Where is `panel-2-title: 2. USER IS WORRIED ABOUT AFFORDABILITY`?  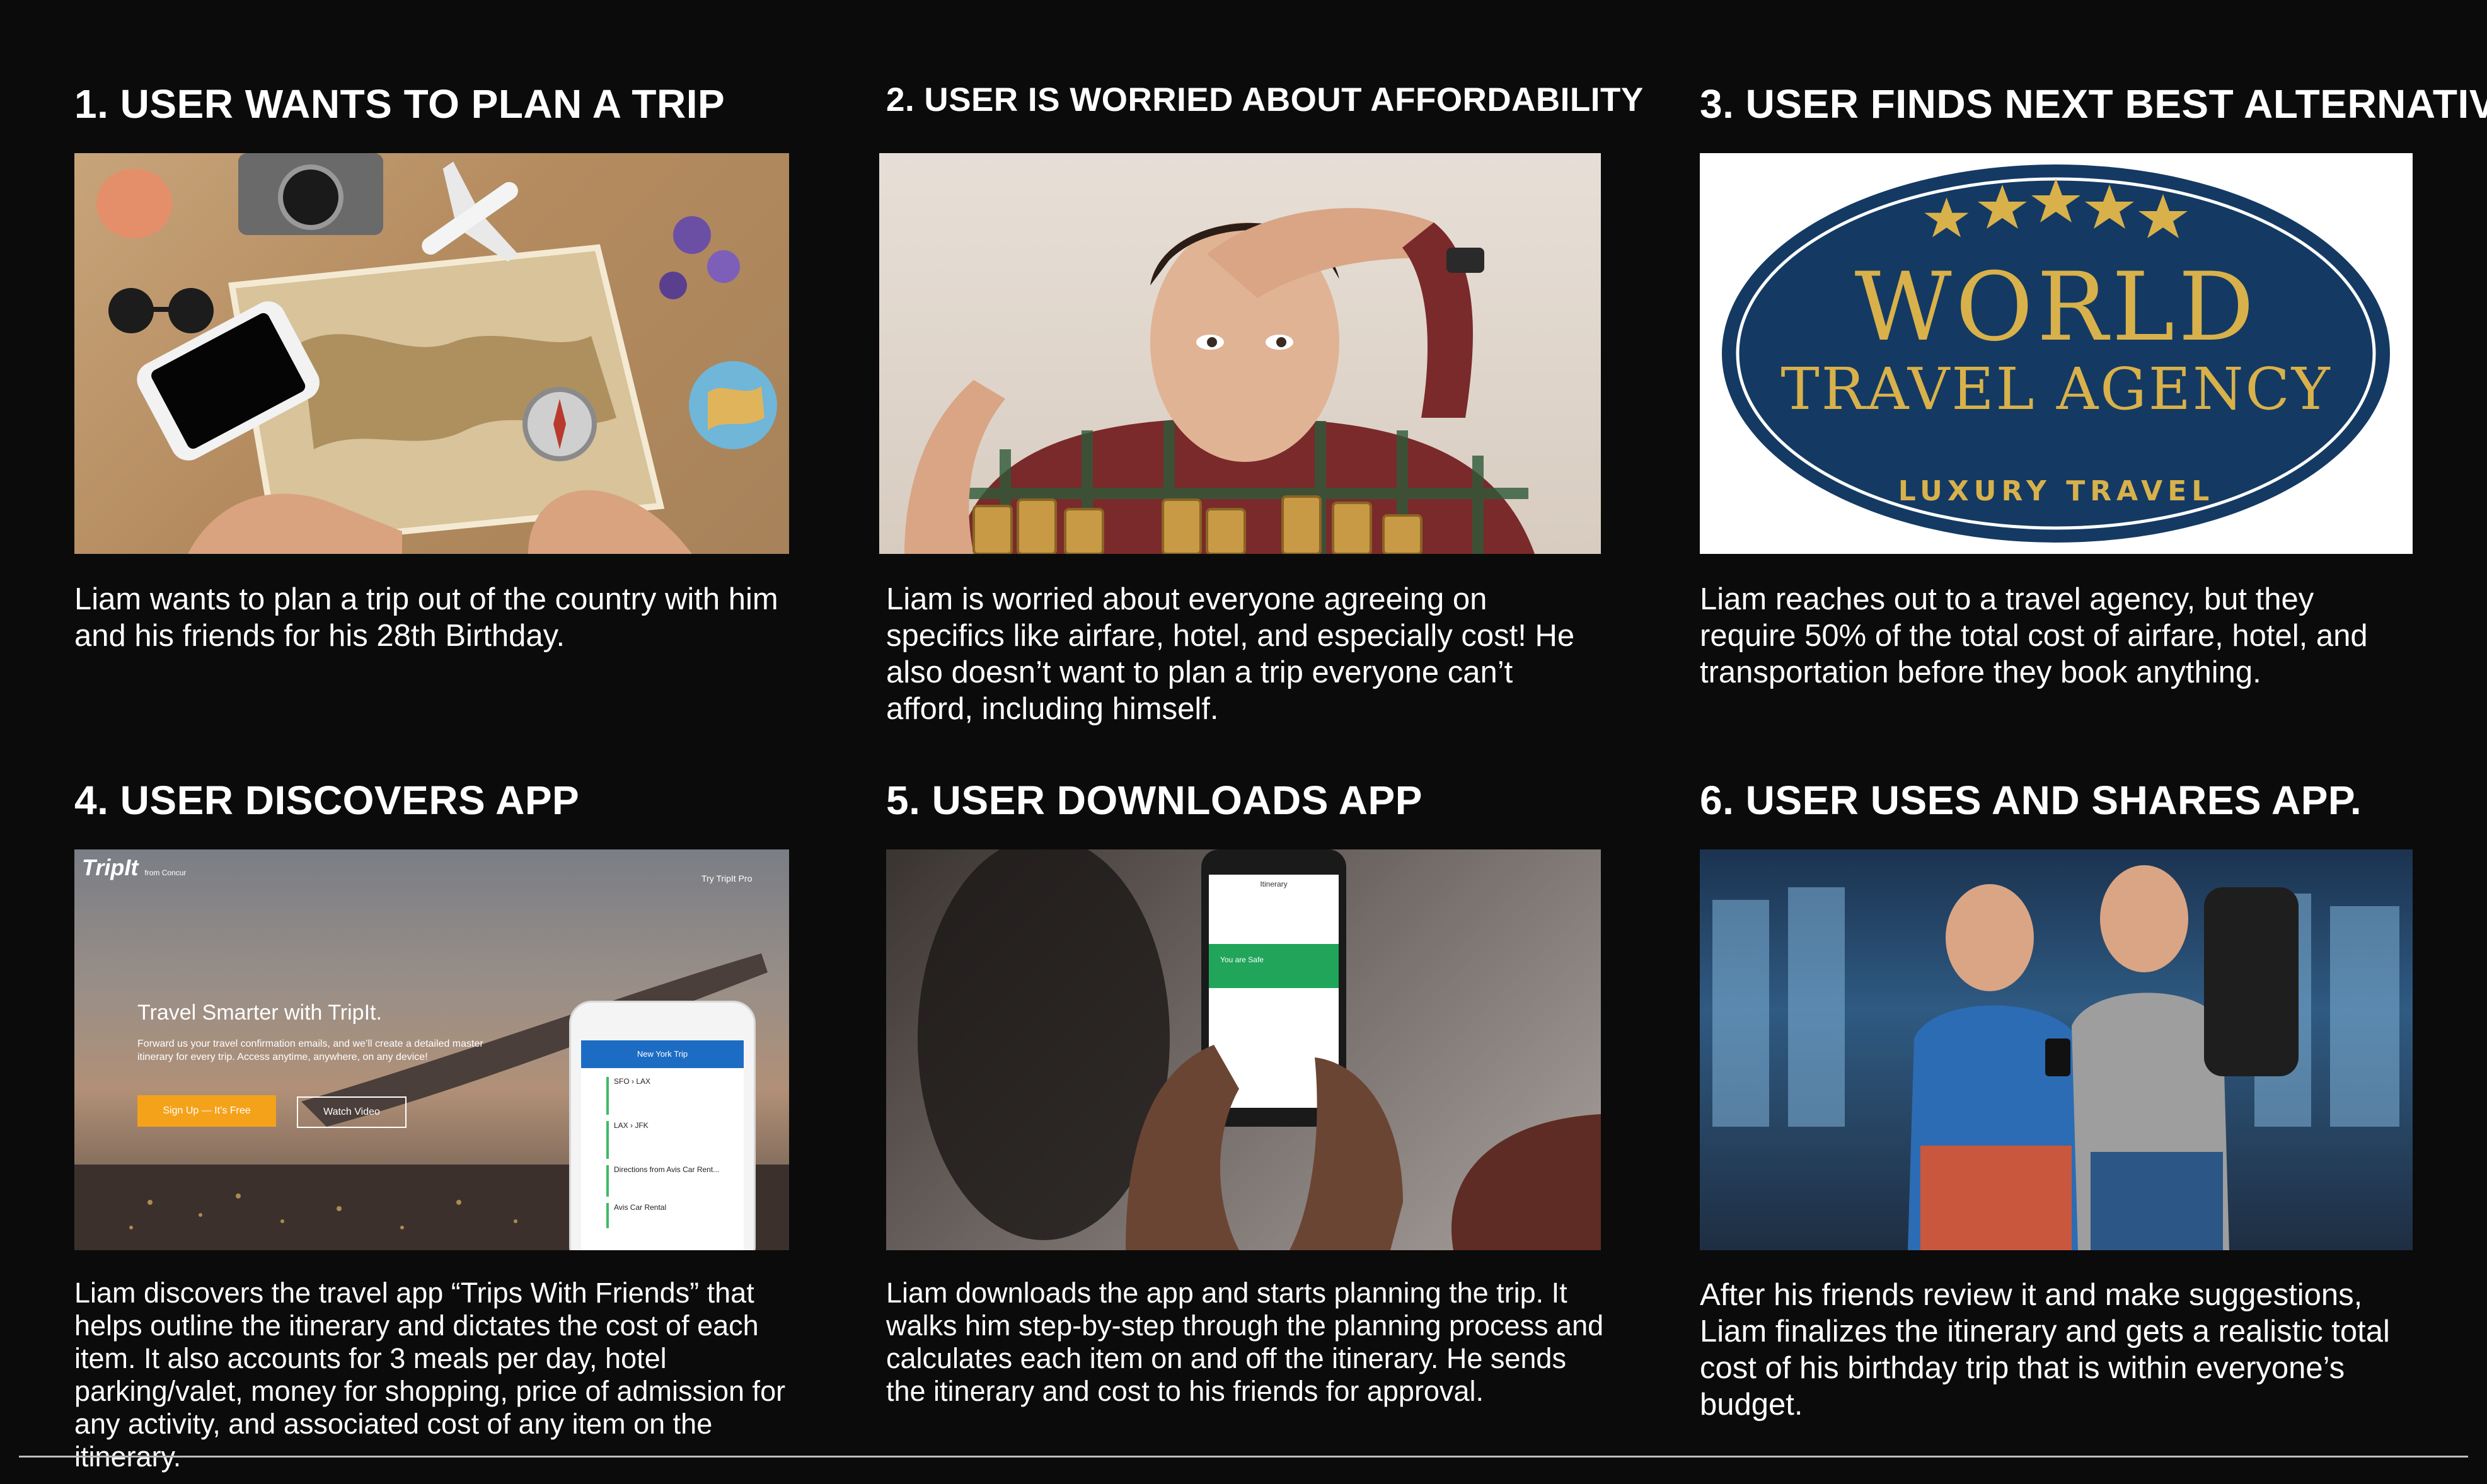 panel-2-title: 2. USER IS WORRIED ABOUT AFFORDABILITY is located at coordinates (1265, 99).